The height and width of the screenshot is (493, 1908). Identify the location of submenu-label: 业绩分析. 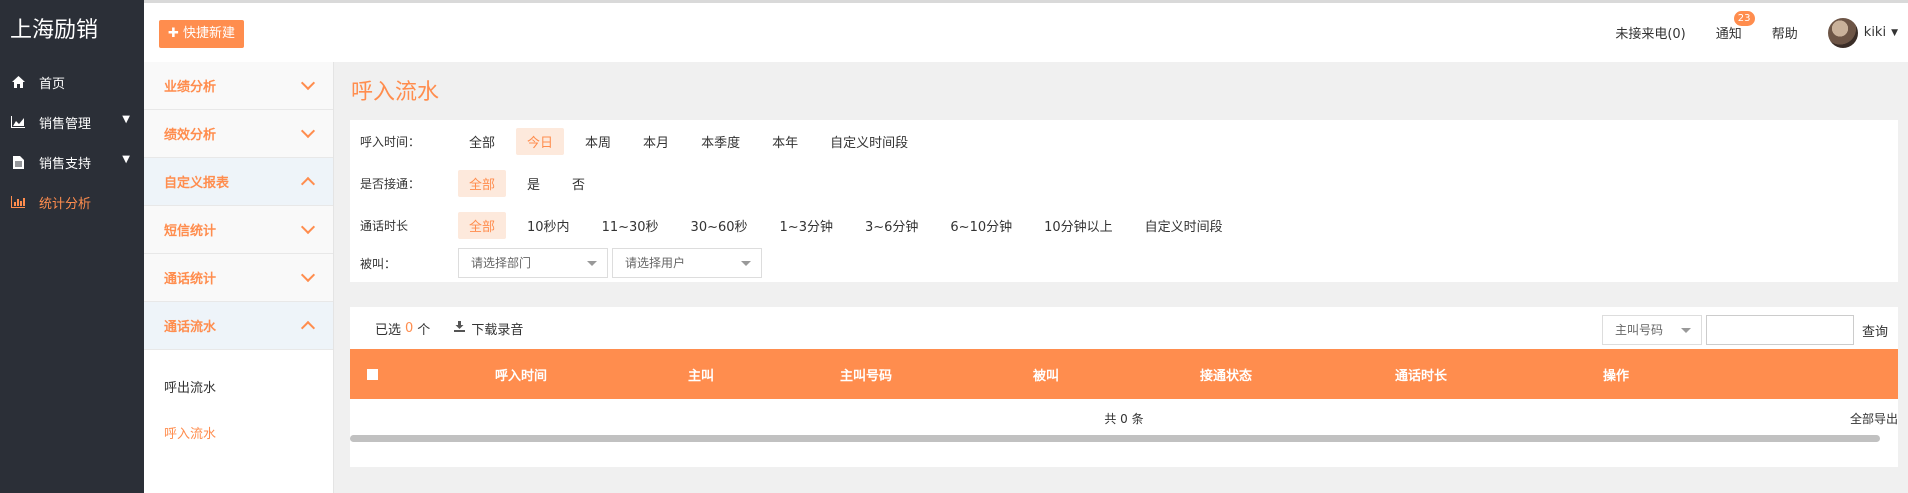
(190, 87).